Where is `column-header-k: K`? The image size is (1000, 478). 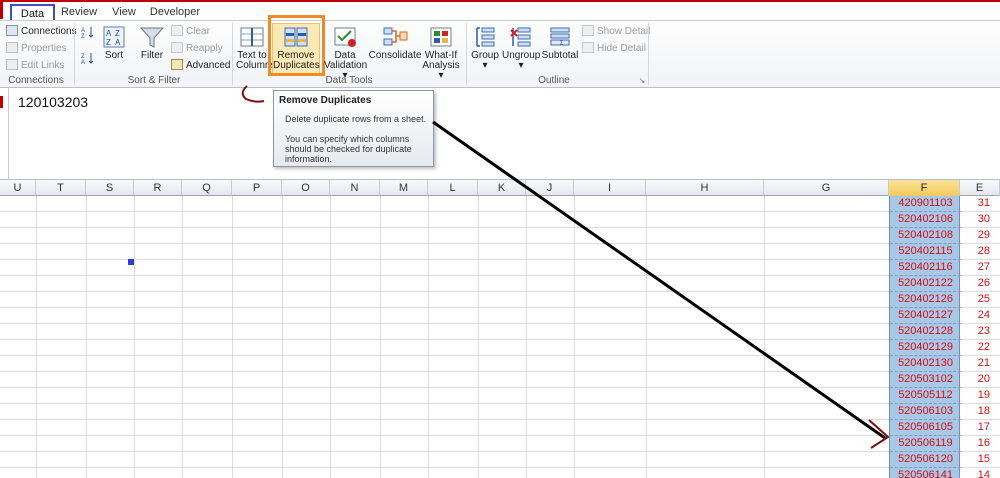 column-header-k: K is located at coordinates (502, 188).